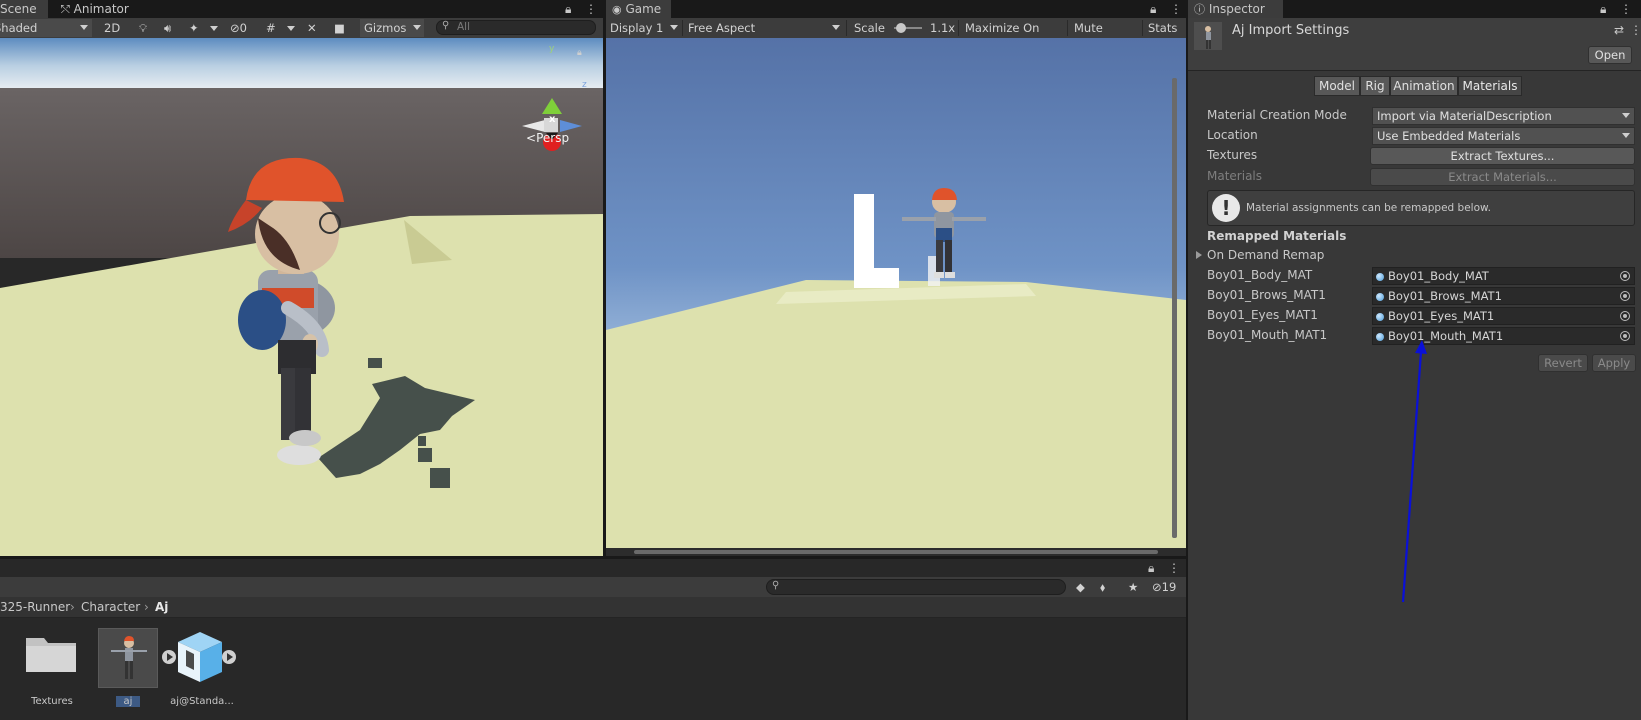 The width and height of the screenshot is (1641, 720). I want to click on materials-label: Materials, so click(1235, 176).